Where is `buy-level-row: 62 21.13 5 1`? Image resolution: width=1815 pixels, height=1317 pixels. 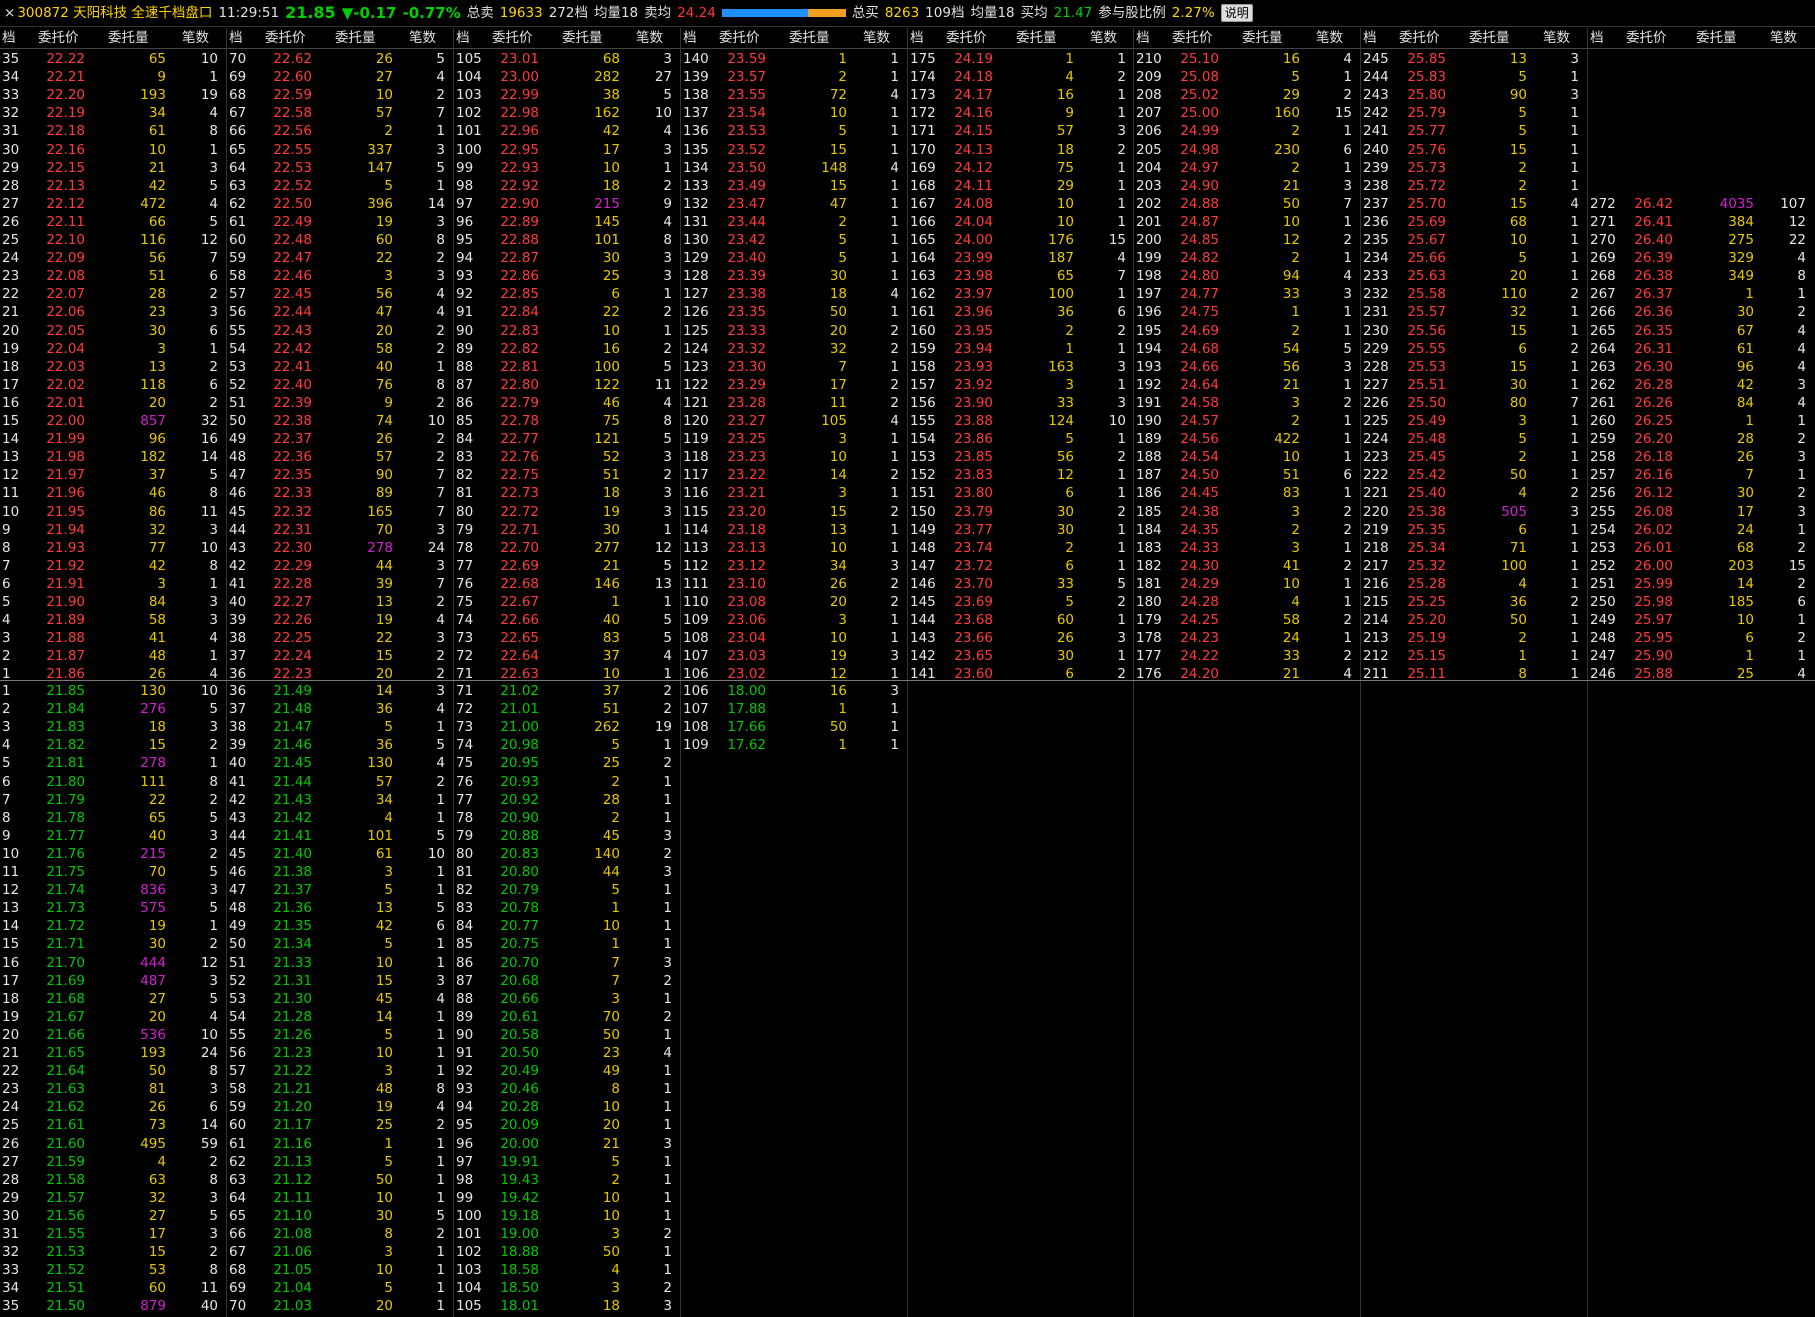 buy-level-row: 62 21.13 5 1 is located at coordinates (340, 1162).